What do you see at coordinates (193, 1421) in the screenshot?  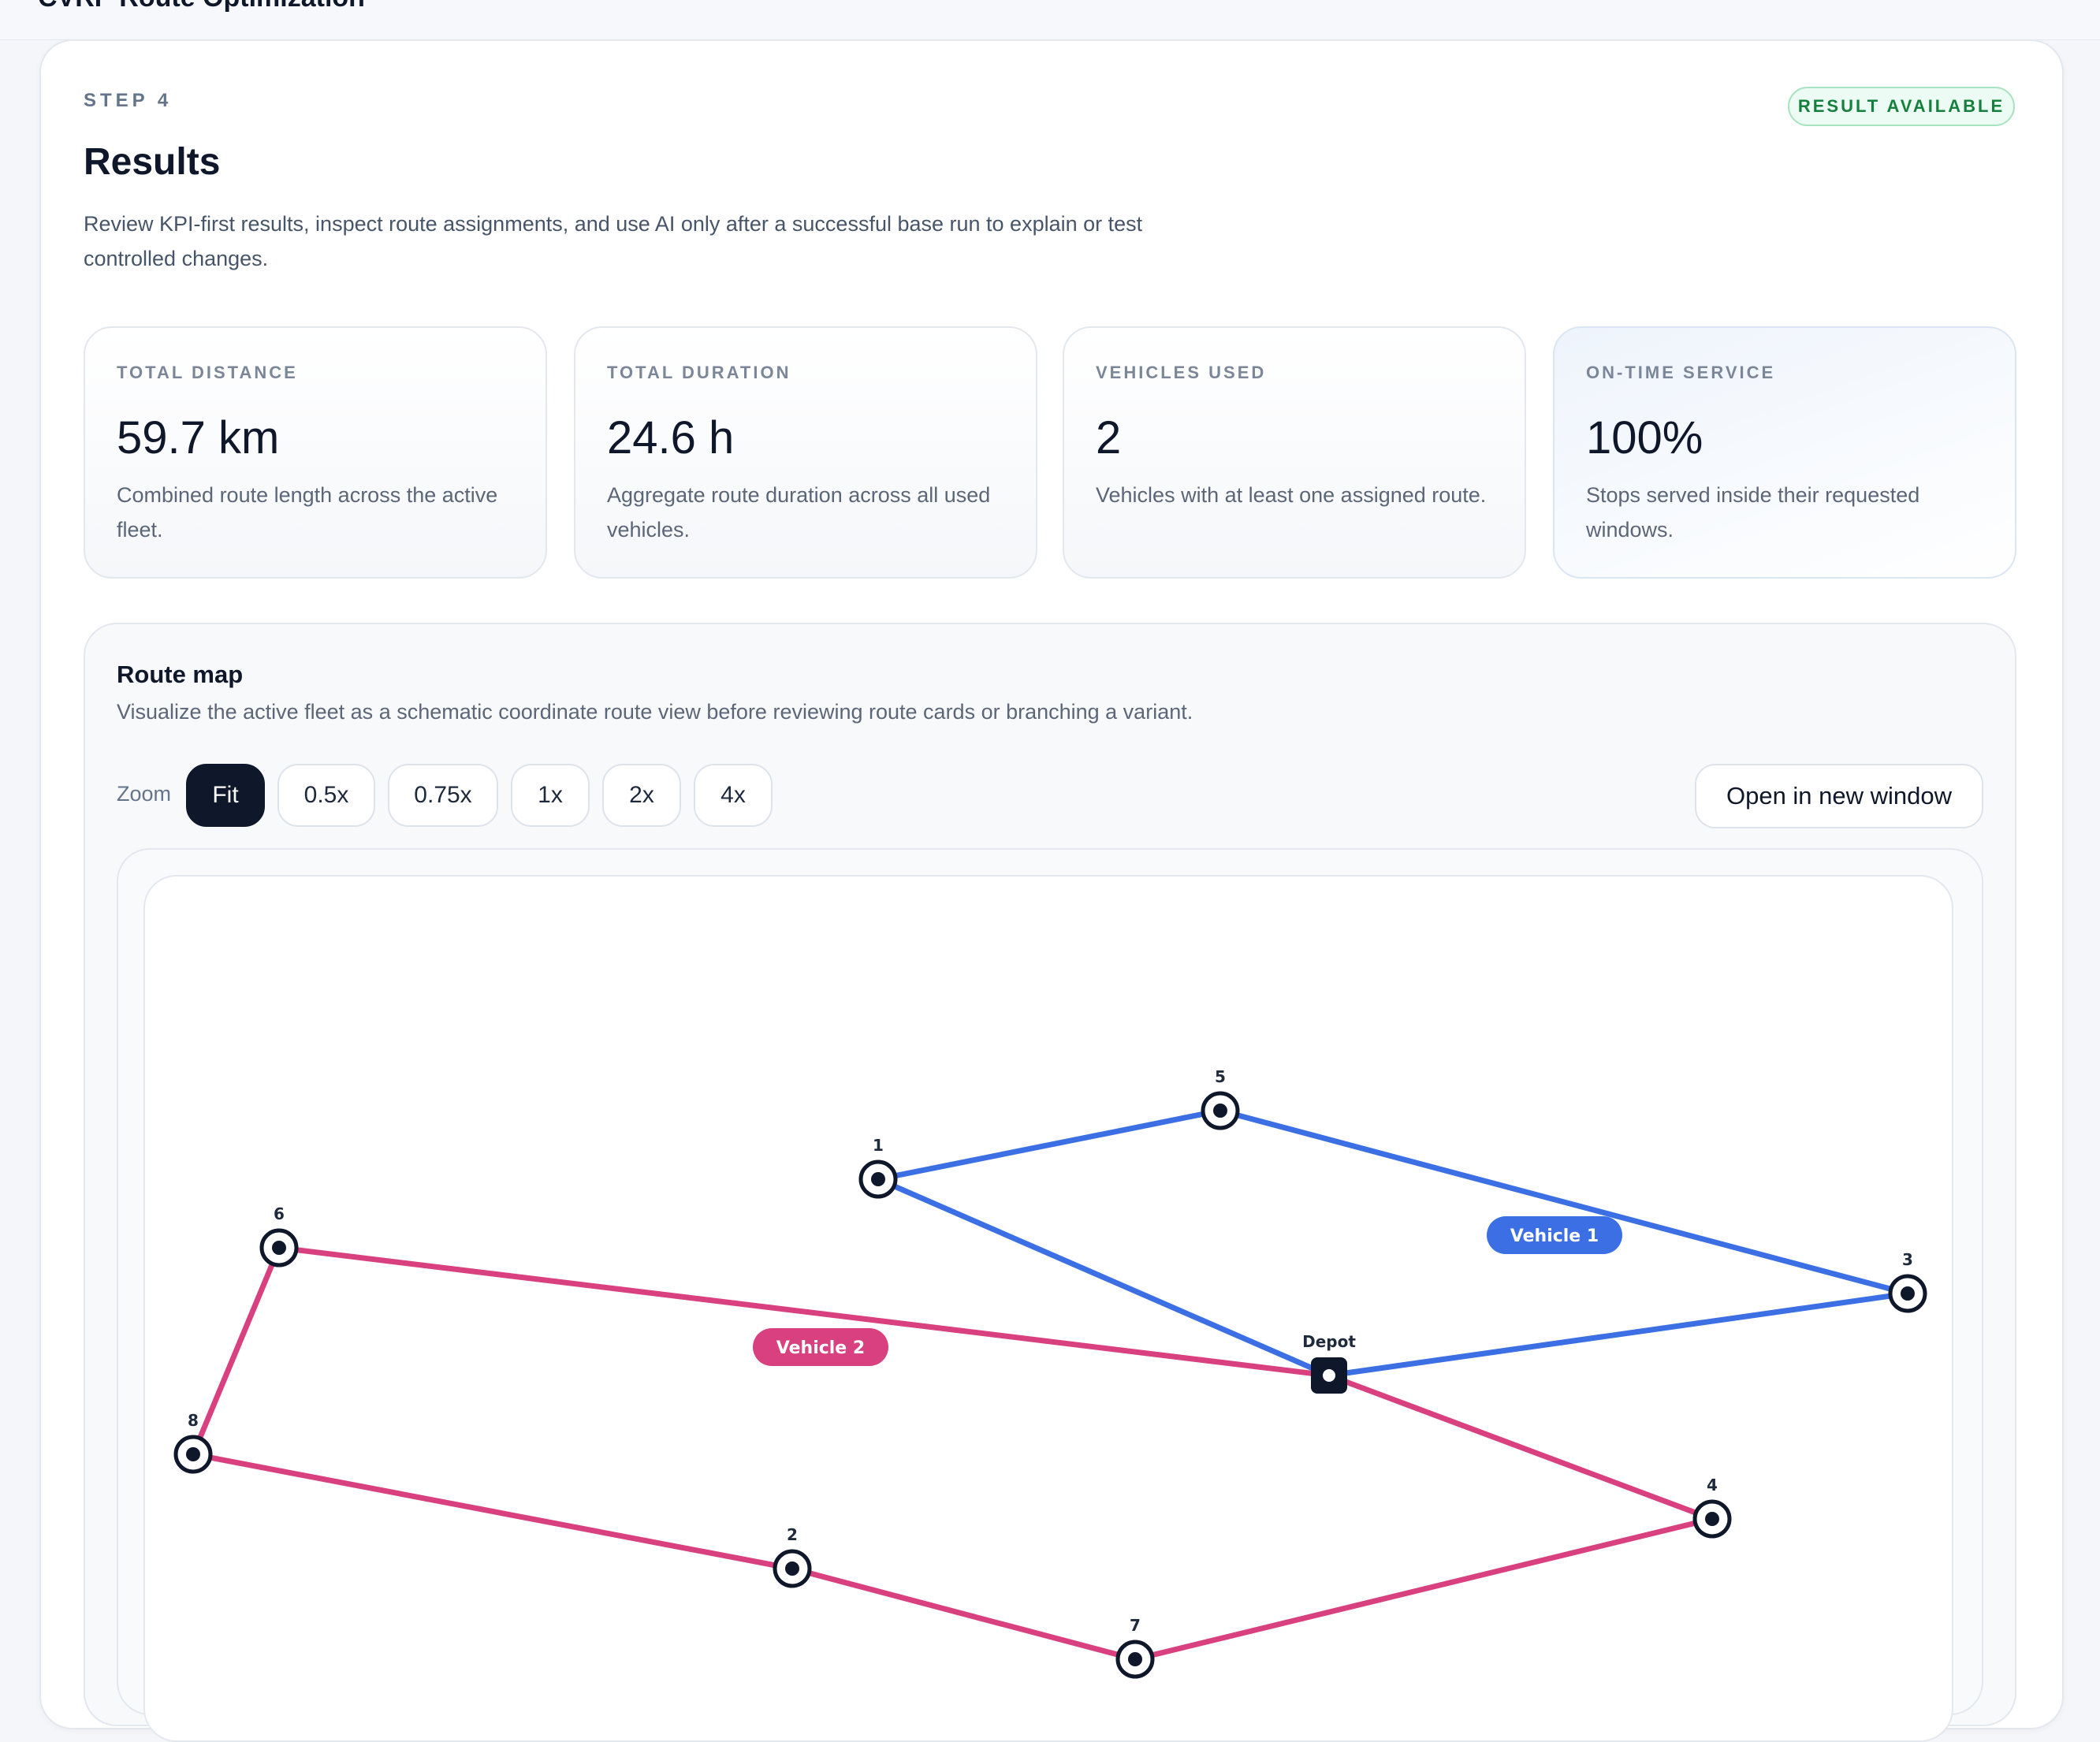 I see `stop-label: 8` at bounding box center [193, 1421].